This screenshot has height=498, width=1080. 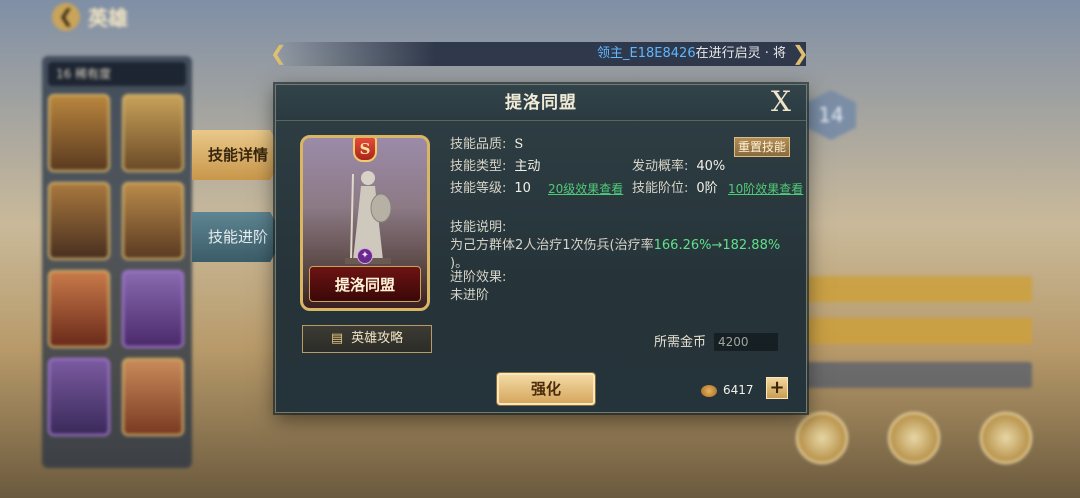 What do you see at coordinates (660, 188) in the screenshot?
I see `stage-label: 技能阶位:` at bounding box center [660, 188].